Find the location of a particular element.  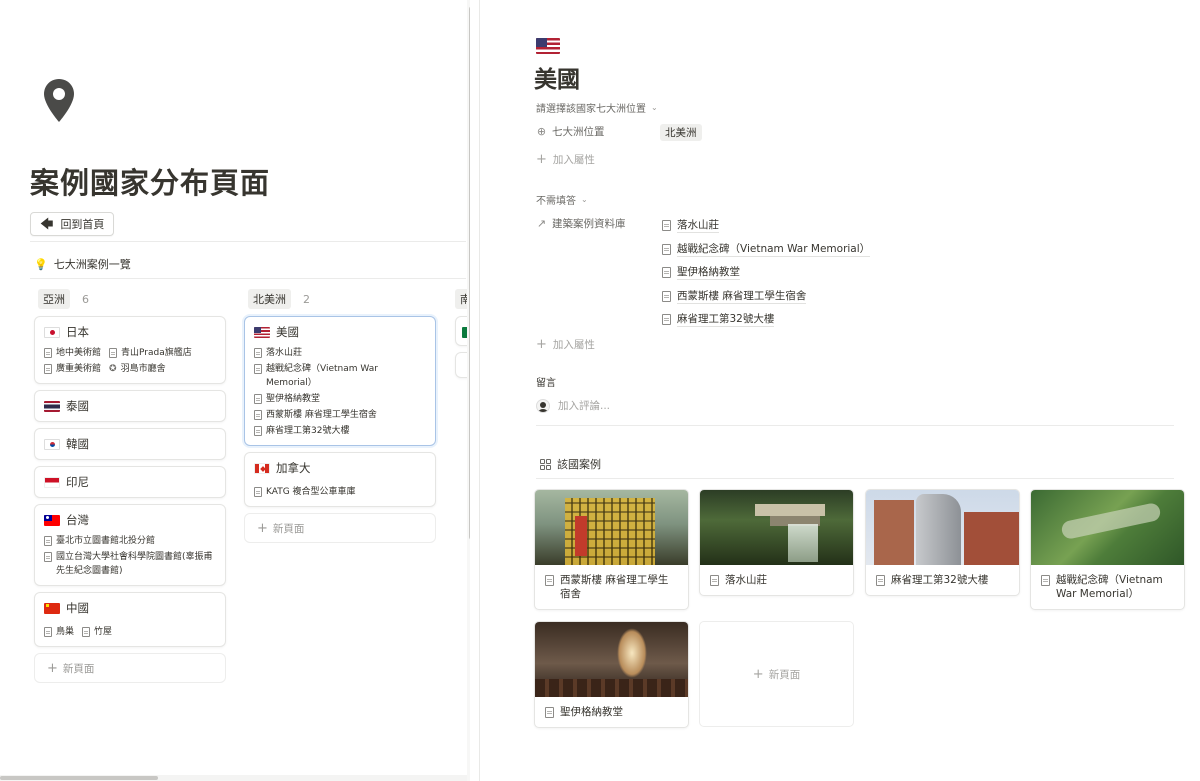

gallery-card: 麻省理工第32號大樓 is located at coordinates (942, 542).